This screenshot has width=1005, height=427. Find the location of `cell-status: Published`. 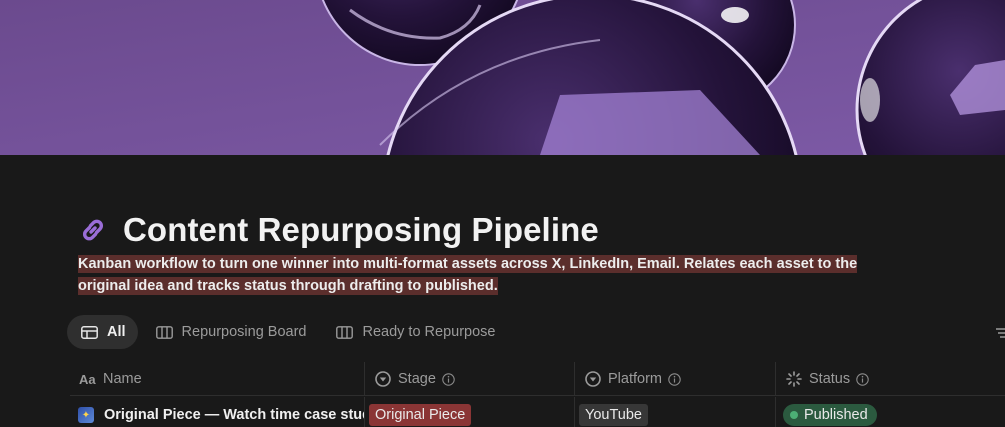

cell-status: Published is located at coordinates (881, 412).